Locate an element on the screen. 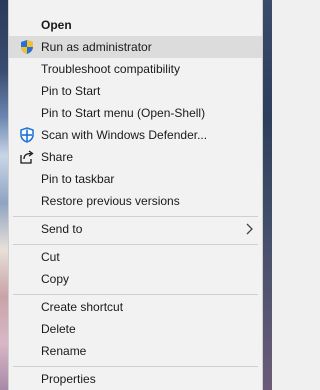  menu-item-pin-to-start-open-shell: Pin to Start menu (Open-Shell) is located at coordinates (135, 113).